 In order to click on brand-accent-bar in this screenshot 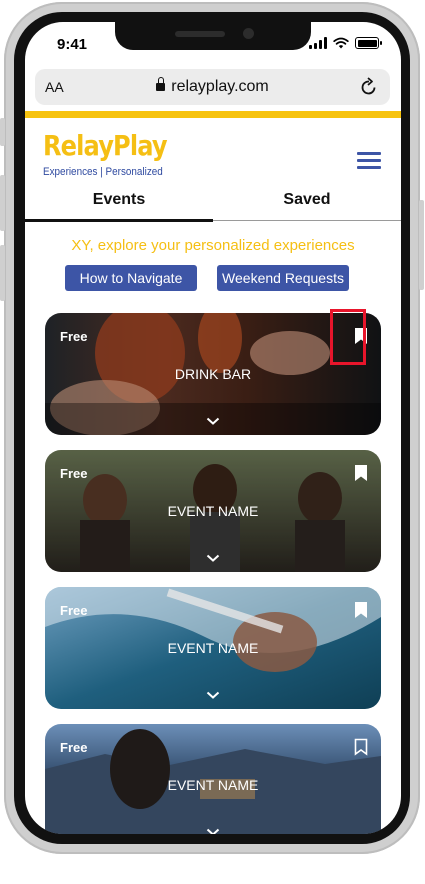, I will do `click(213, 114)`.